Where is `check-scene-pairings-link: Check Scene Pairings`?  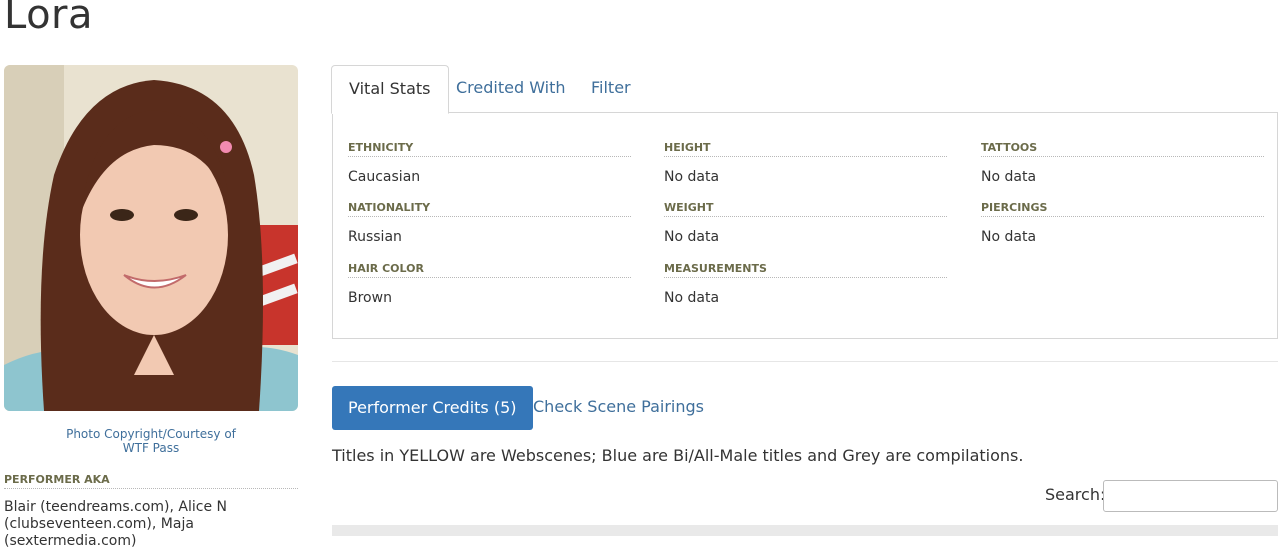 check-scene-pairings-link: Check Scene Pairings is located at coordinates (618, 406).